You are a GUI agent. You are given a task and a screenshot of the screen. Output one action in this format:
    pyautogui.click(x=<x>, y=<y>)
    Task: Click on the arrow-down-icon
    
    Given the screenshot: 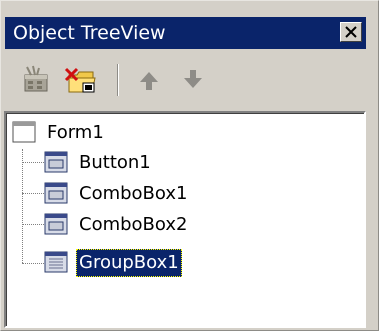 What is the action you would take?
    pyautogui.click(x=193, y=79)
    